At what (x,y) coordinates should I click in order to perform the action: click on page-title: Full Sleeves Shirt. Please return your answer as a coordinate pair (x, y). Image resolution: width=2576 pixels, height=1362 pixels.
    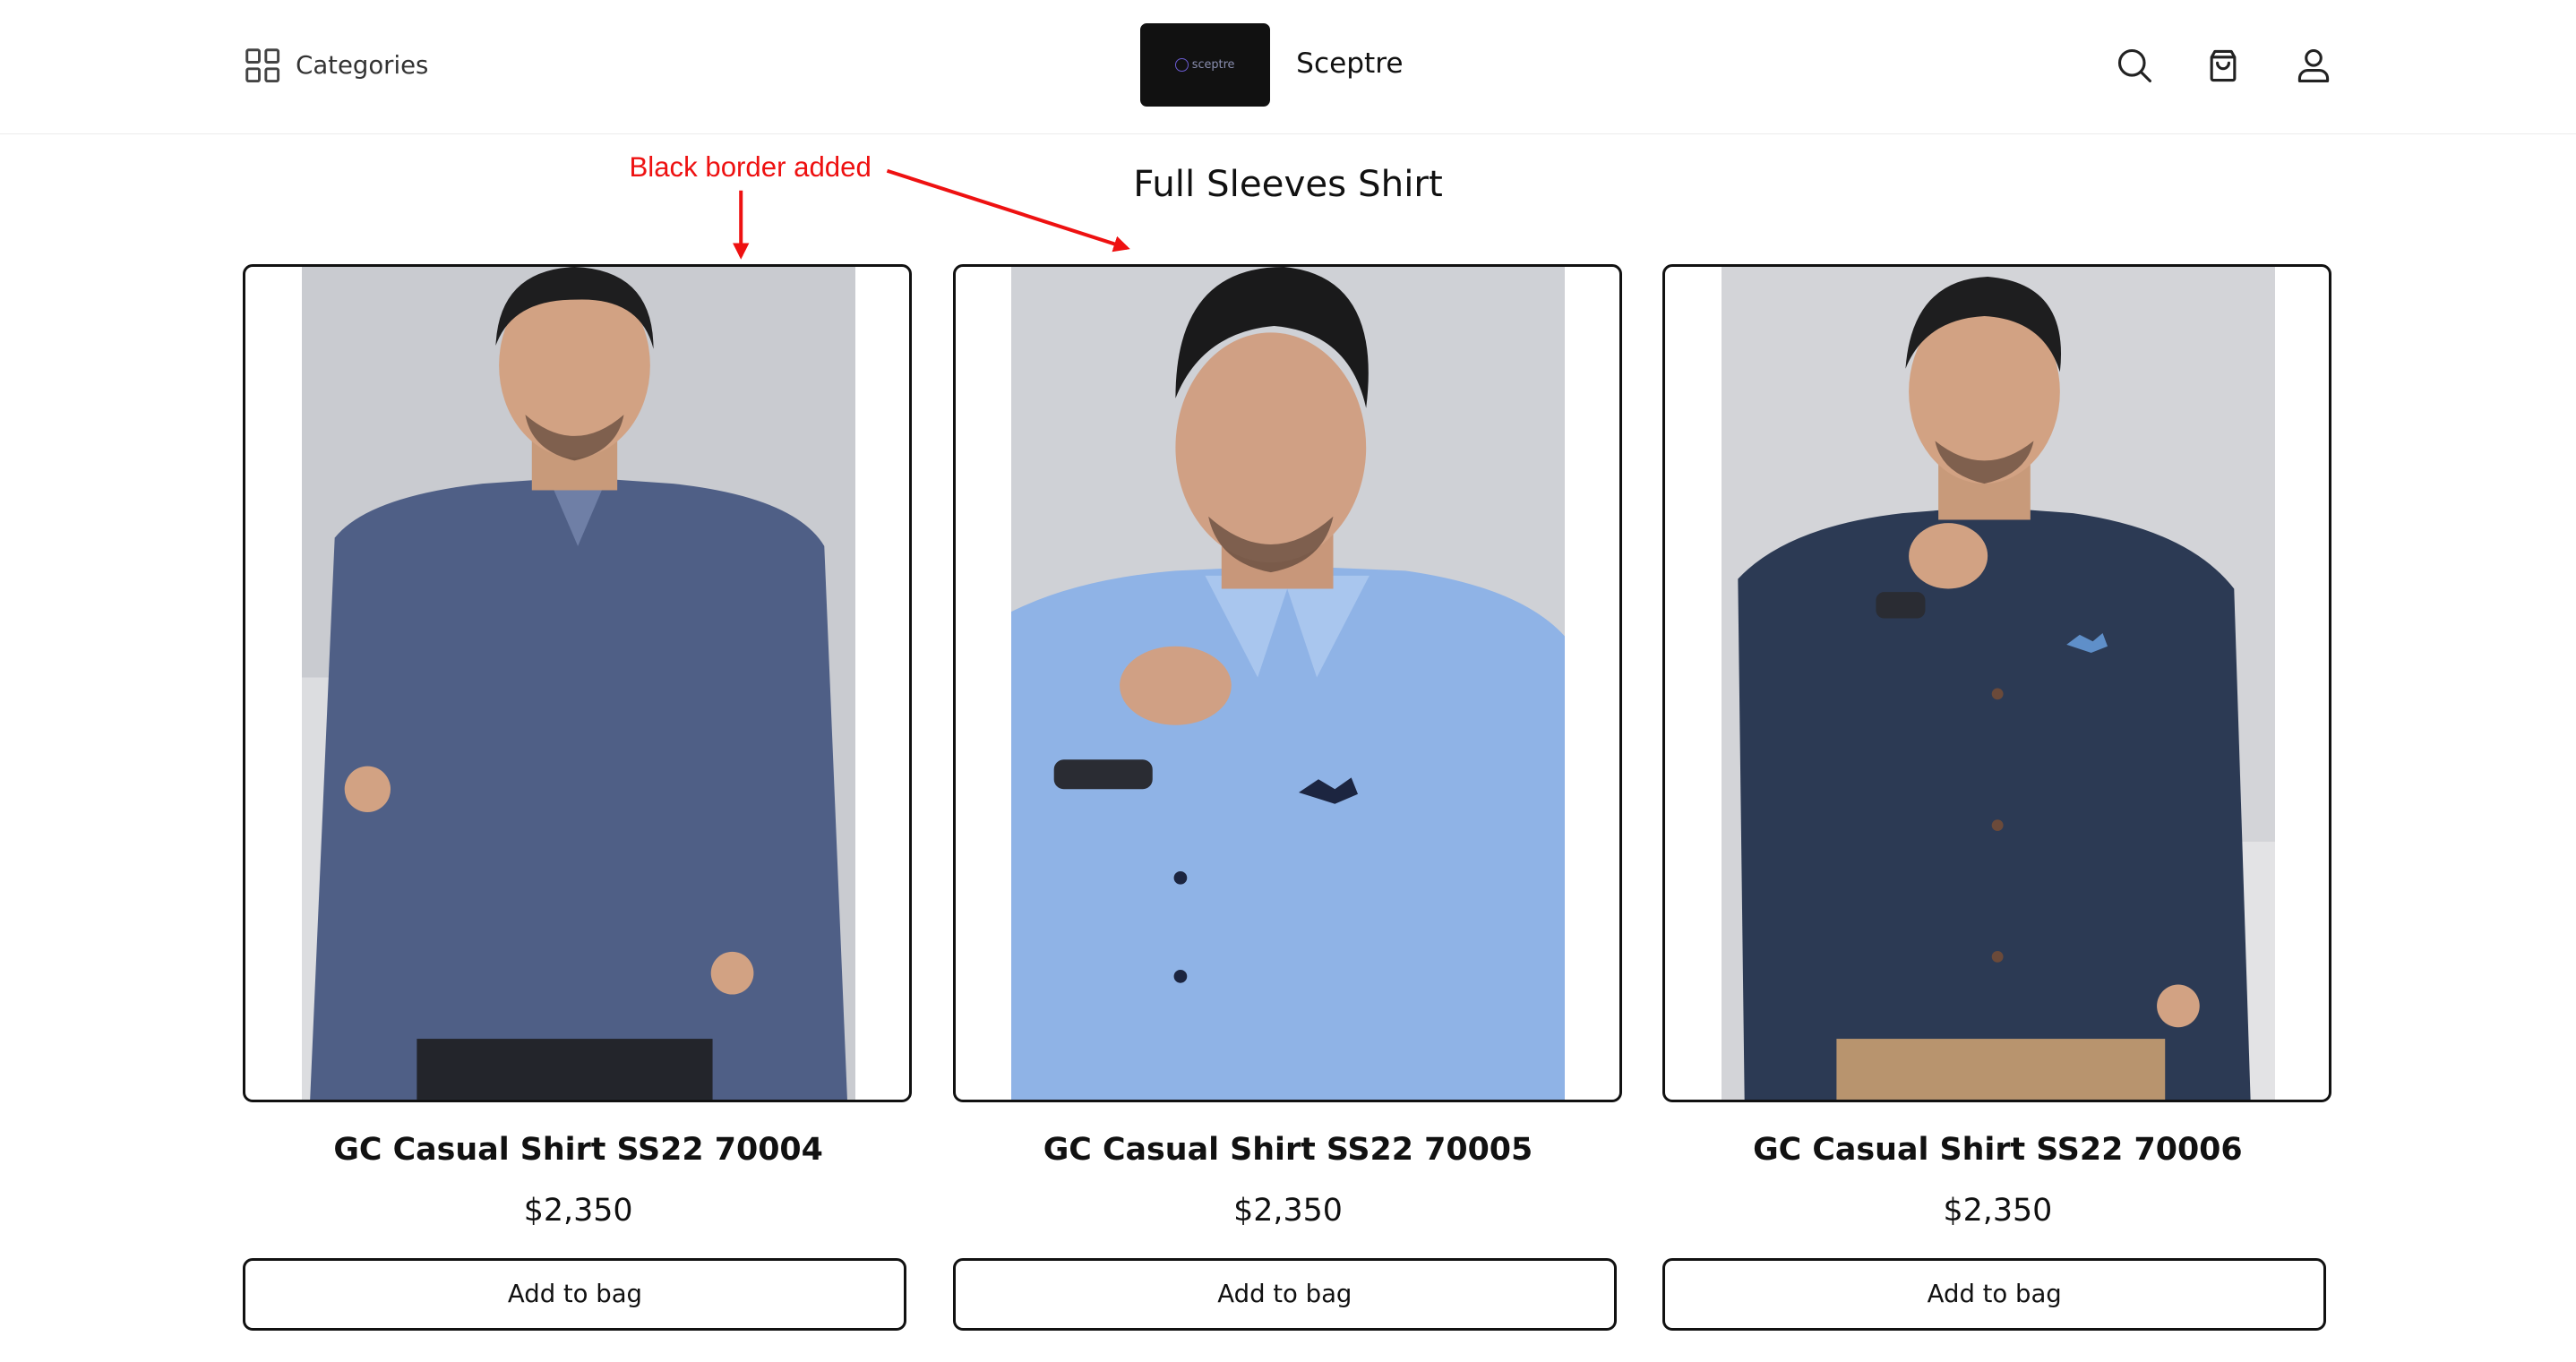
    Looking at the image, I should click on (1288, 183).